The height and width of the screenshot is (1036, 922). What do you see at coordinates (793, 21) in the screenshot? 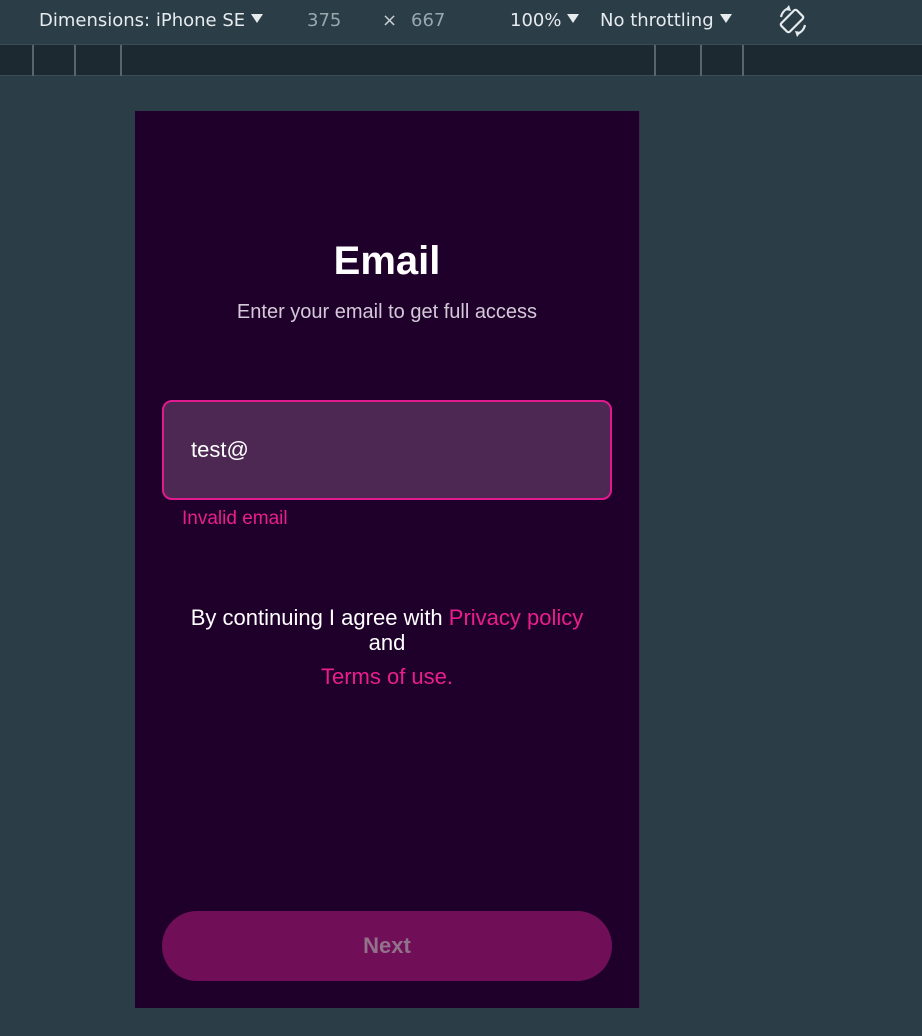
I see `rotate-icon` at bounding box center [793, 21].